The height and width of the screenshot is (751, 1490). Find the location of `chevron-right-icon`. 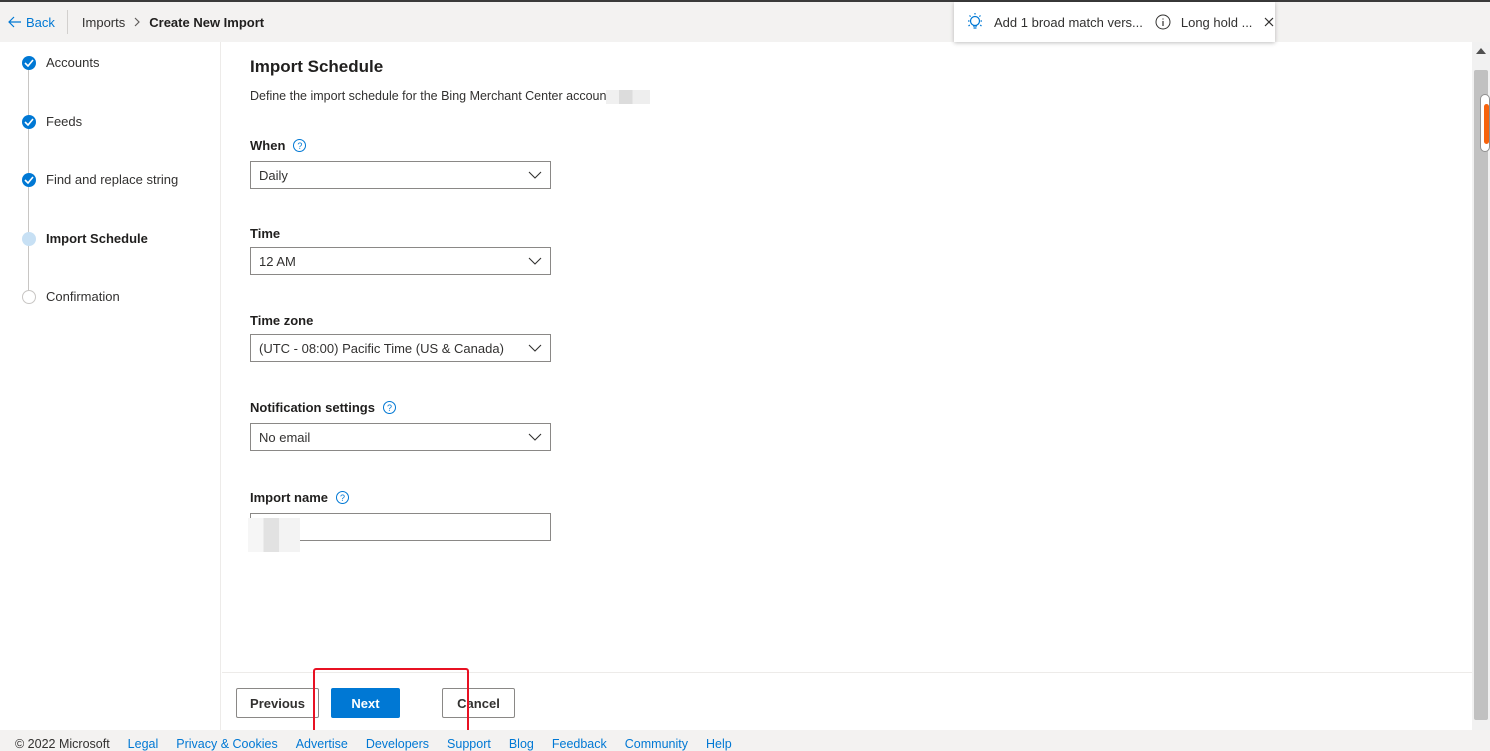

chevron-right-icon is located at coordinates (137, 22).